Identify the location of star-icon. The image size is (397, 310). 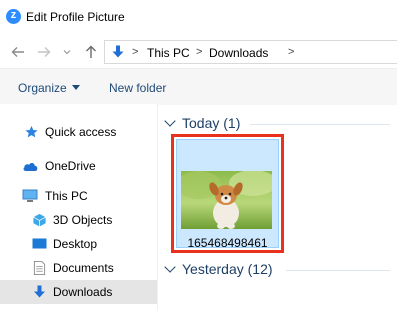
(31, 131).